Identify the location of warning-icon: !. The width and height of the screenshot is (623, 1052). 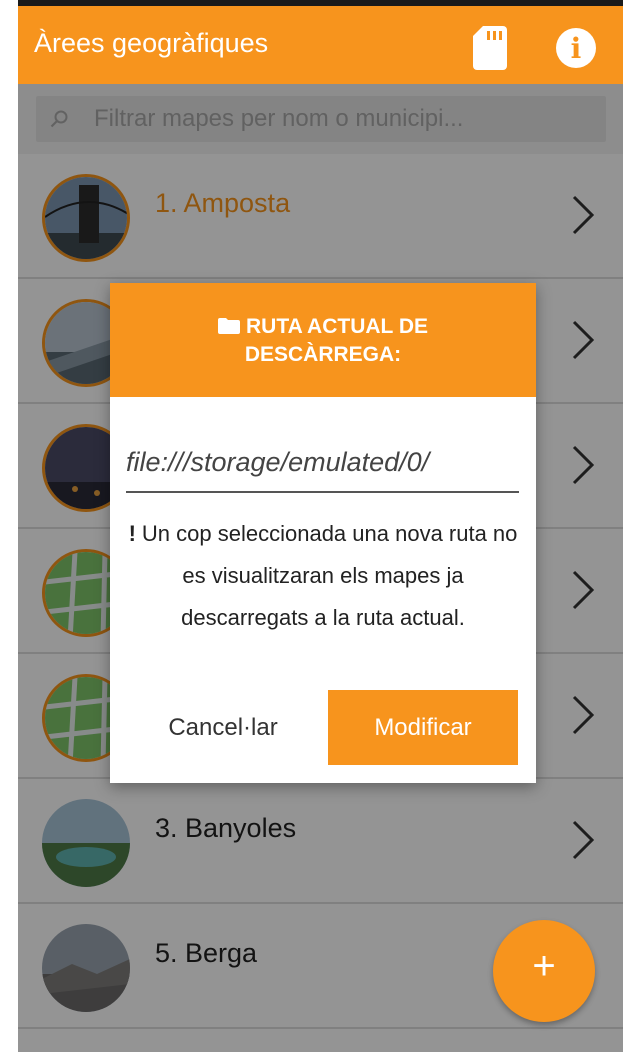
(132, 533).